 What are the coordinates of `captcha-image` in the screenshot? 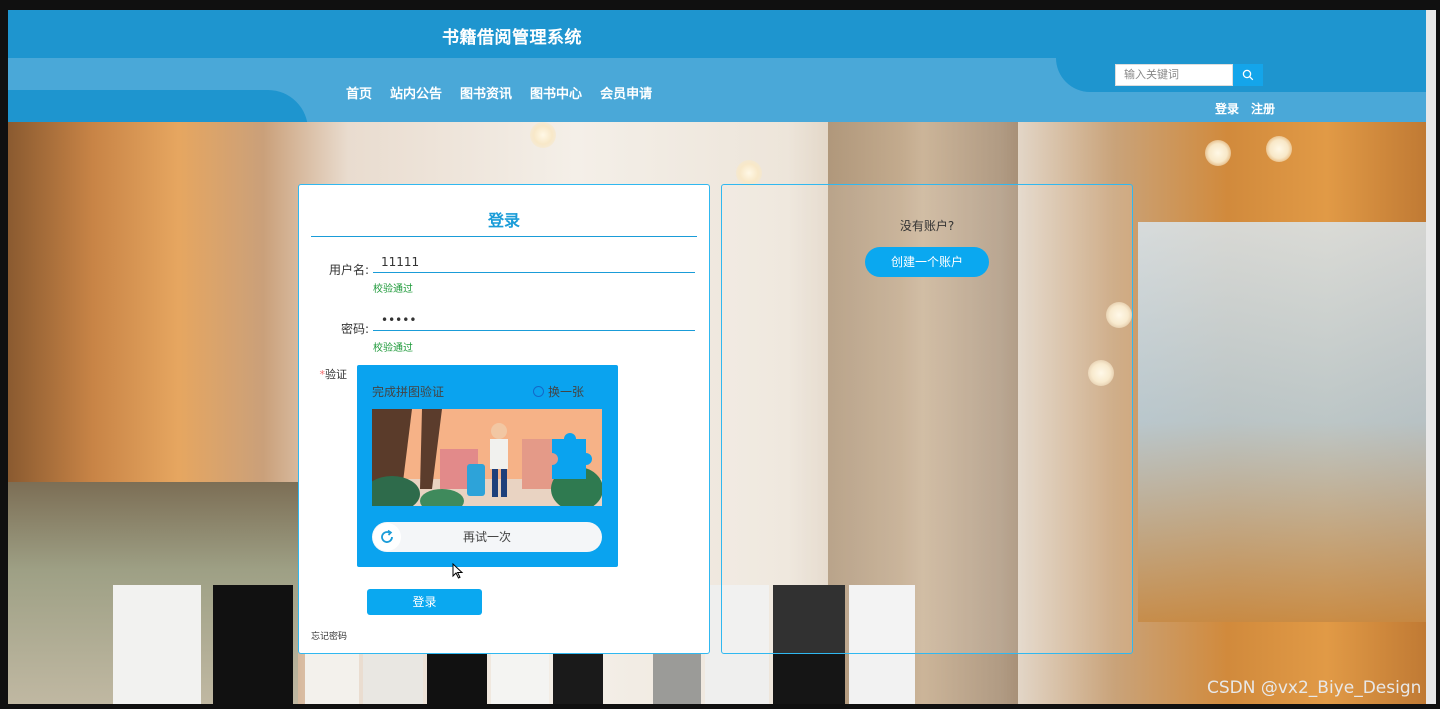 It's located at (487, 457).